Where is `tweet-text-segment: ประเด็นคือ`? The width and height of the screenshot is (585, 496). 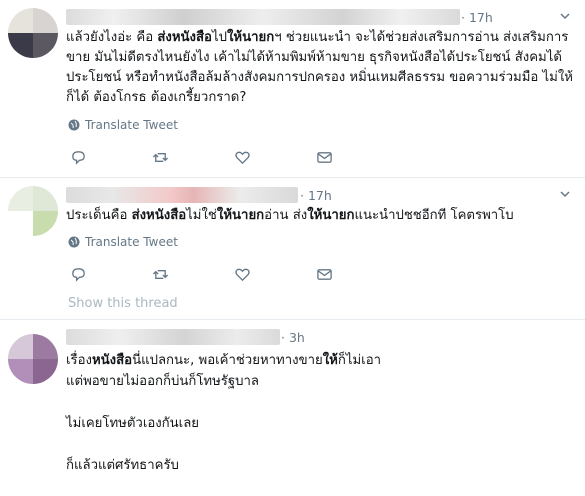 tweet-text-segment: ประเด็นคือ is located at coordinates (99, 215).